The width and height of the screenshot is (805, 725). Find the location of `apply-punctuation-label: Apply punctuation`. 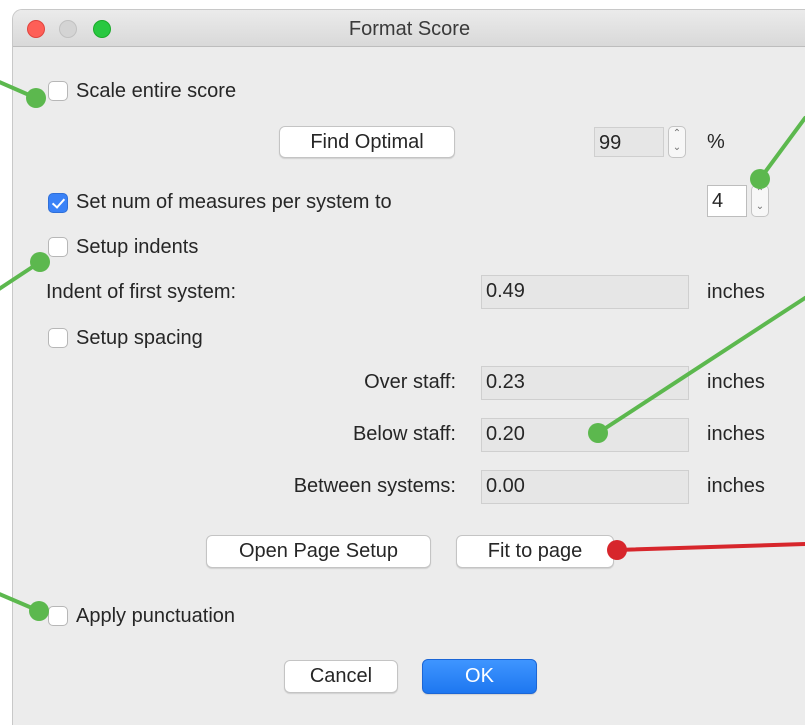

apply-punctuation-label: Apply punctuation is located at coordinates (156, 616).